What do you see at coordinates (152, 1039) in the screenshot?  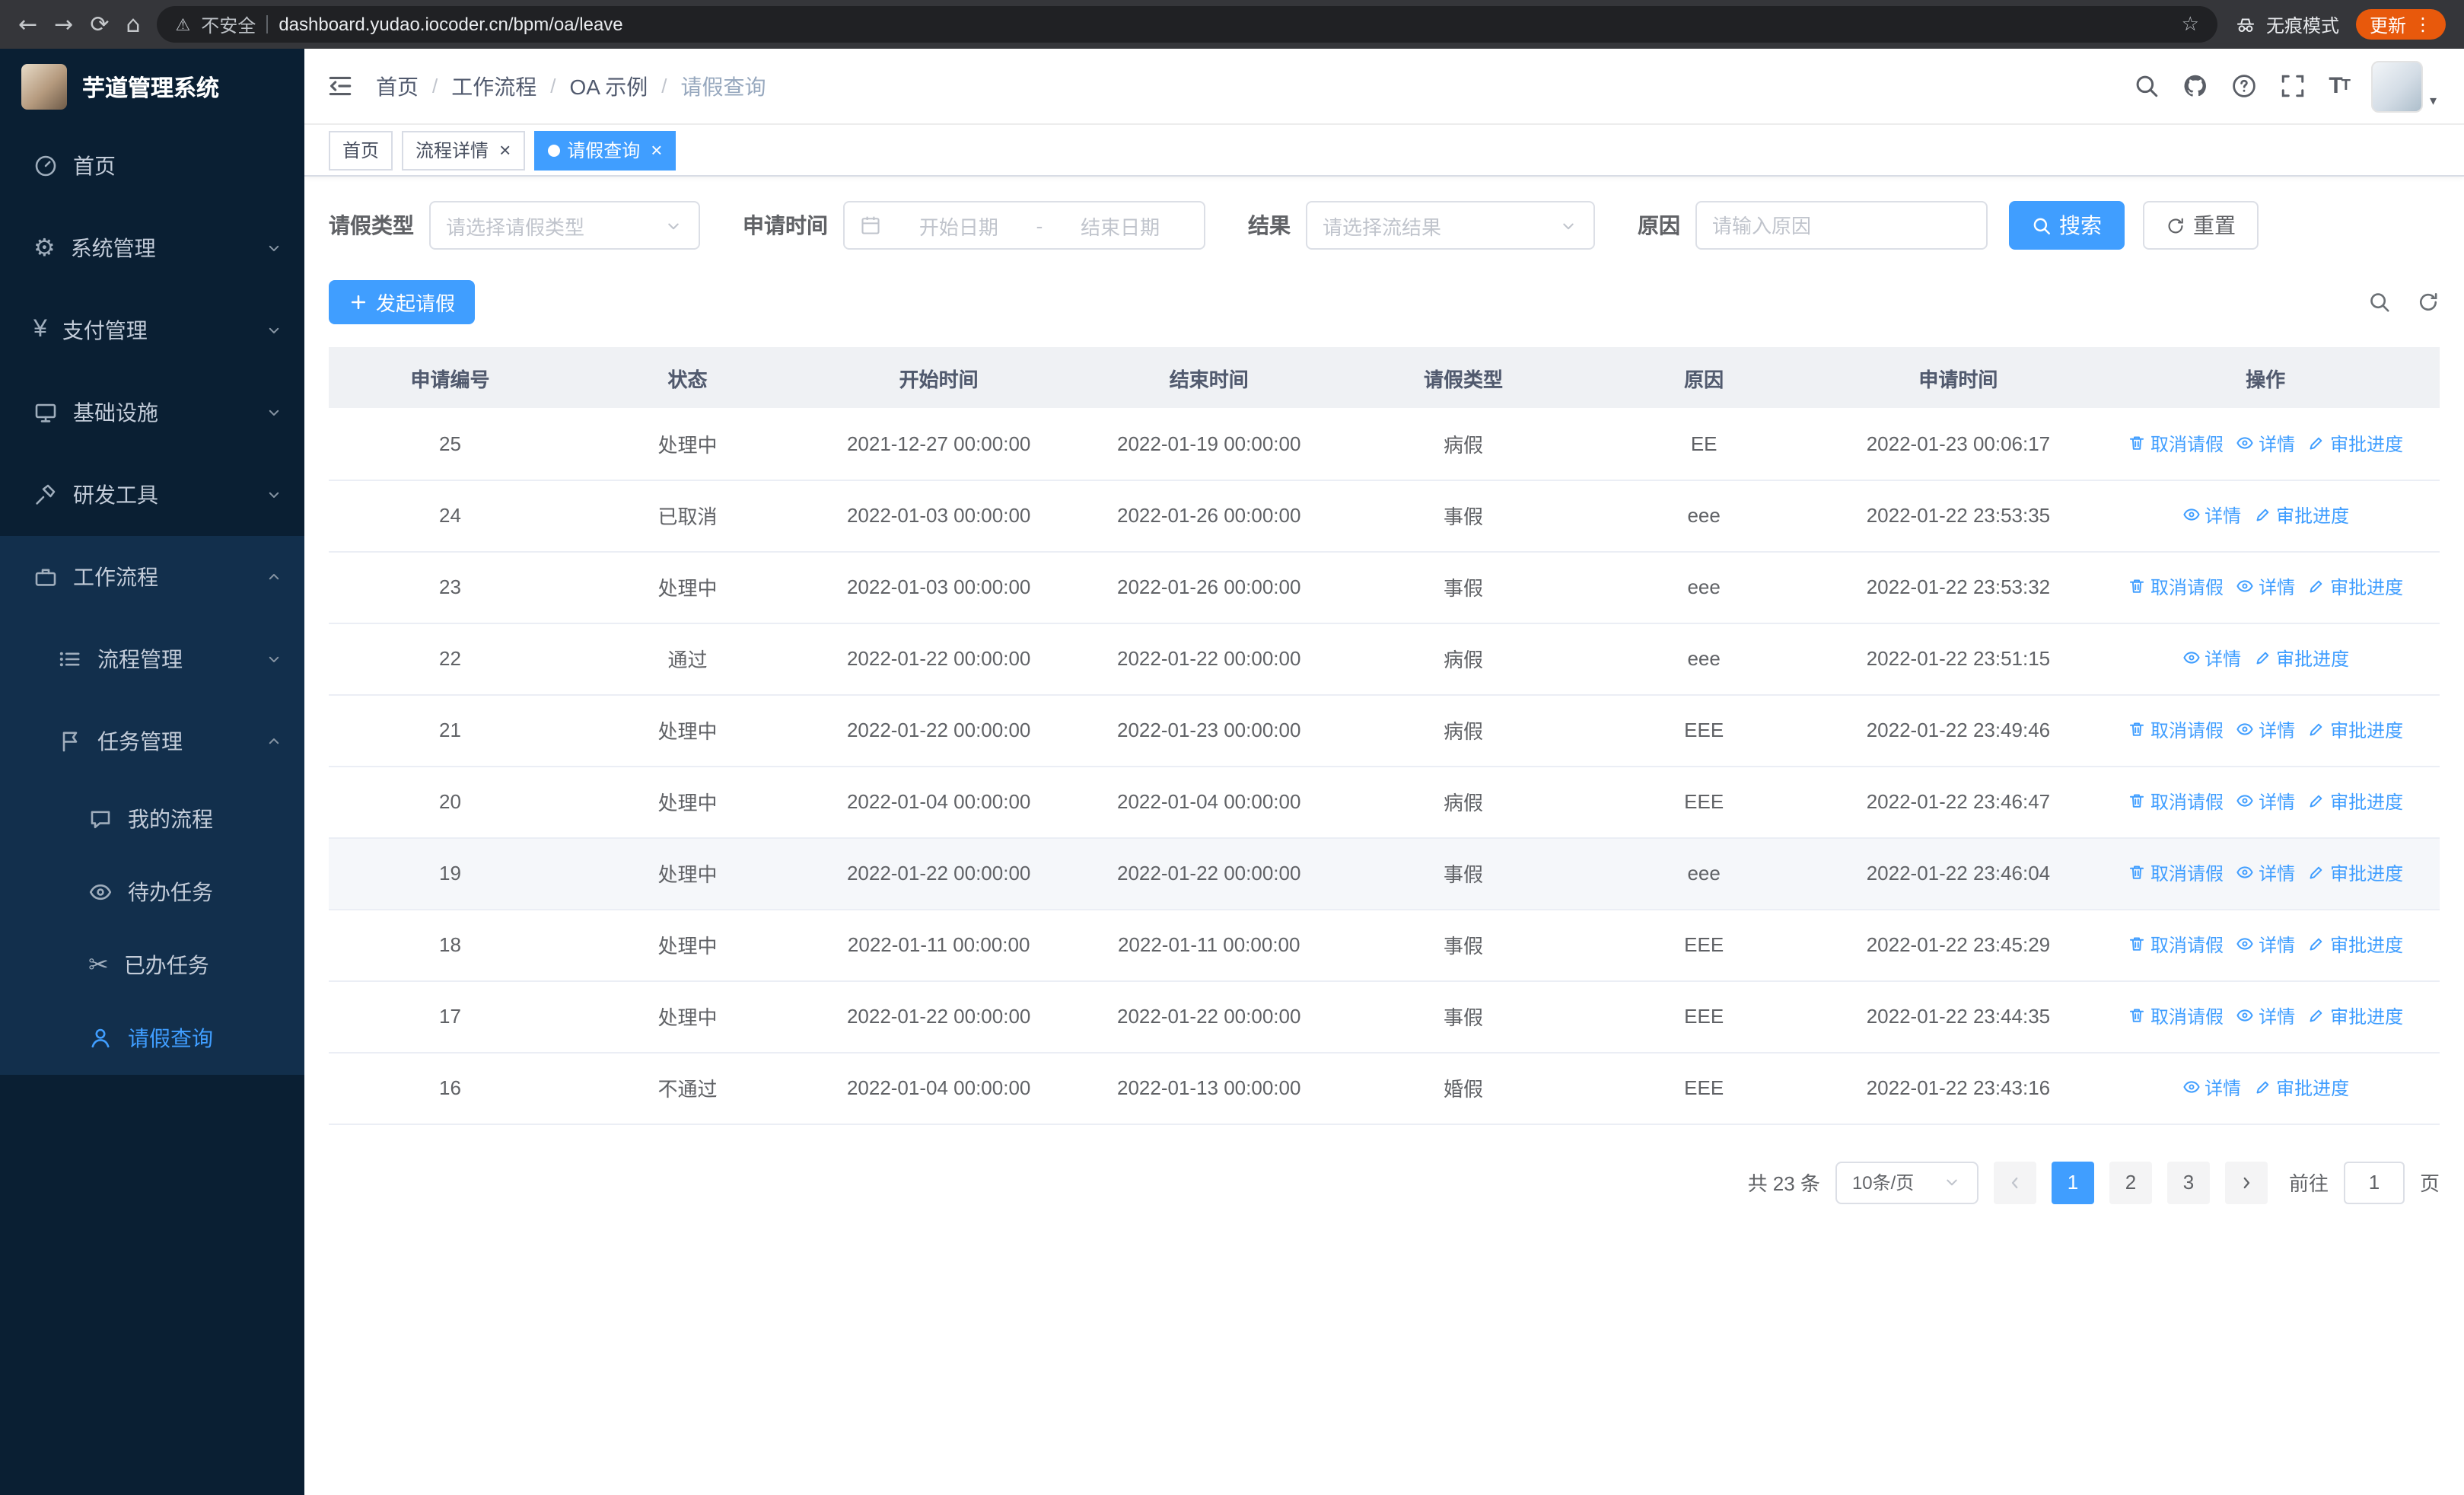 I see `sidebar-item-leave-query: 请假查询` at bounding box center [152, 1039].